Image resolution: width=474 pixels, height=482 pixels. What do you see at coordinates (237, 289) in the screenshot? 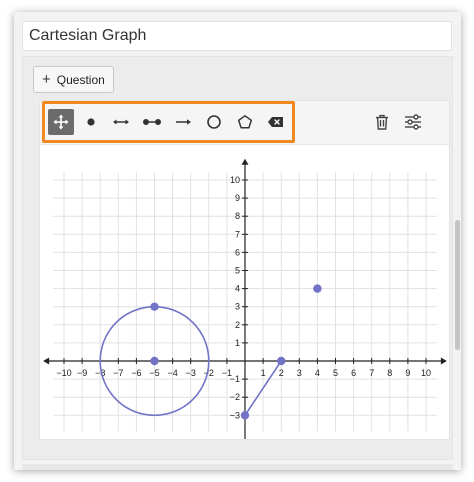
I see `y-tick-label: 4` at bounding box center [237, 289].